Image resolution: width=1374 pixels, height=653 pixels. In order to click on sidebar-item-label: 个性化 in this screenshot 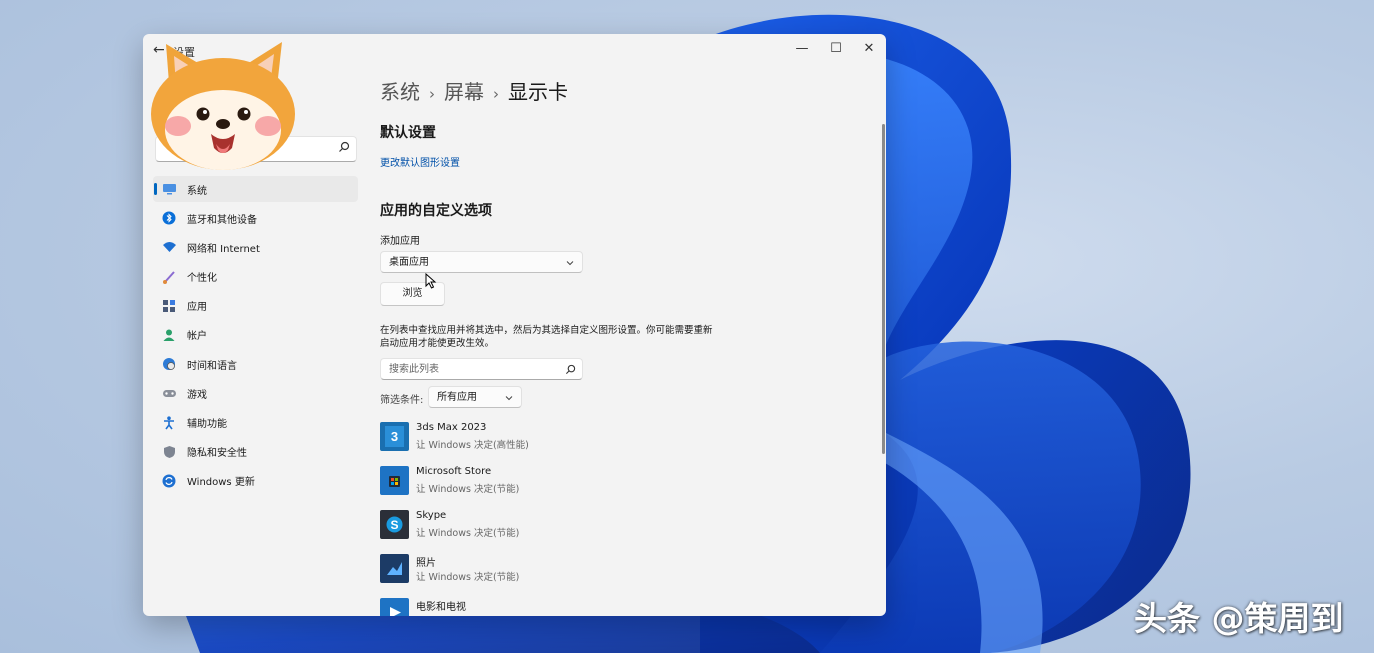, I will do `click(202, 279)`.